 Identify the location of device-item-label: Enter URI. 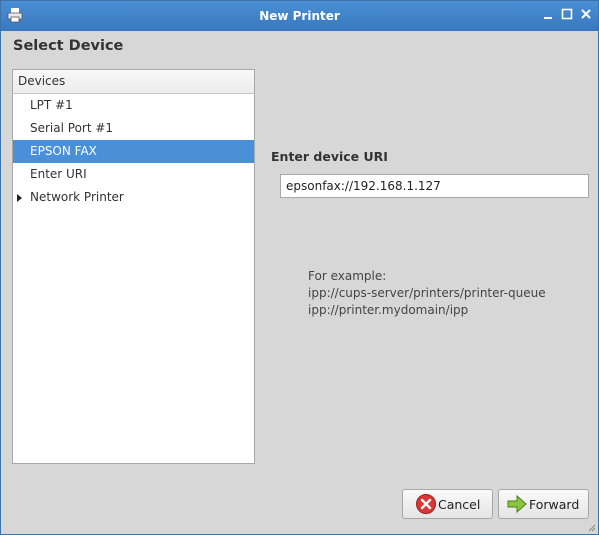
(58, 174).